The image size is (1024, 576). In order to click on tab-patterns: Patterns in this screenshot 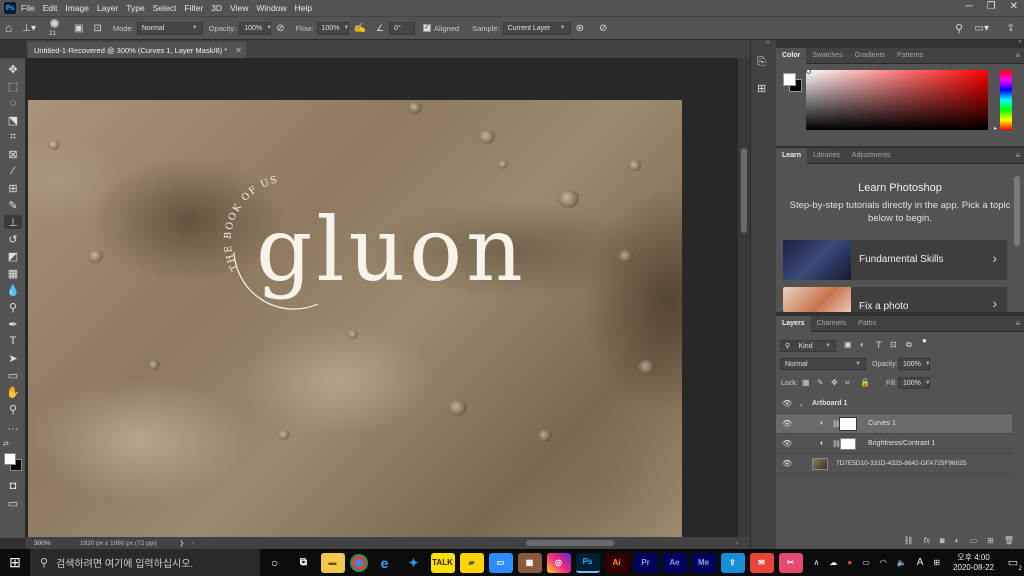, I will do `click(910, 56)`.